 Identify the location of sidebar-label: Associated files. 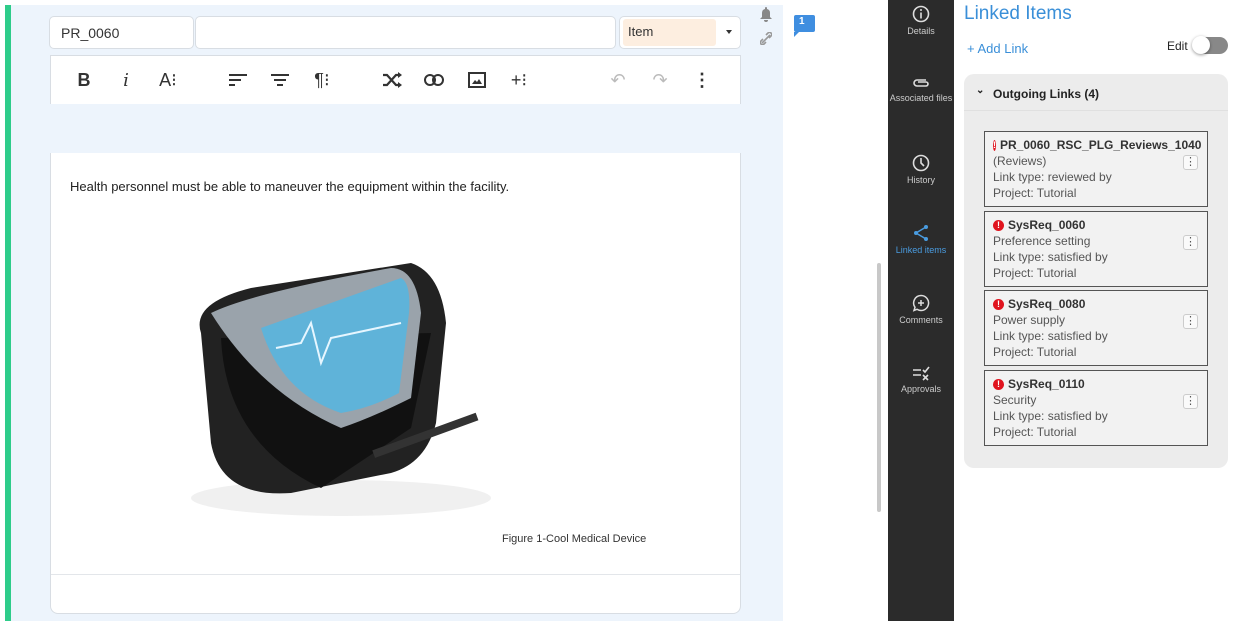
(921, 98).